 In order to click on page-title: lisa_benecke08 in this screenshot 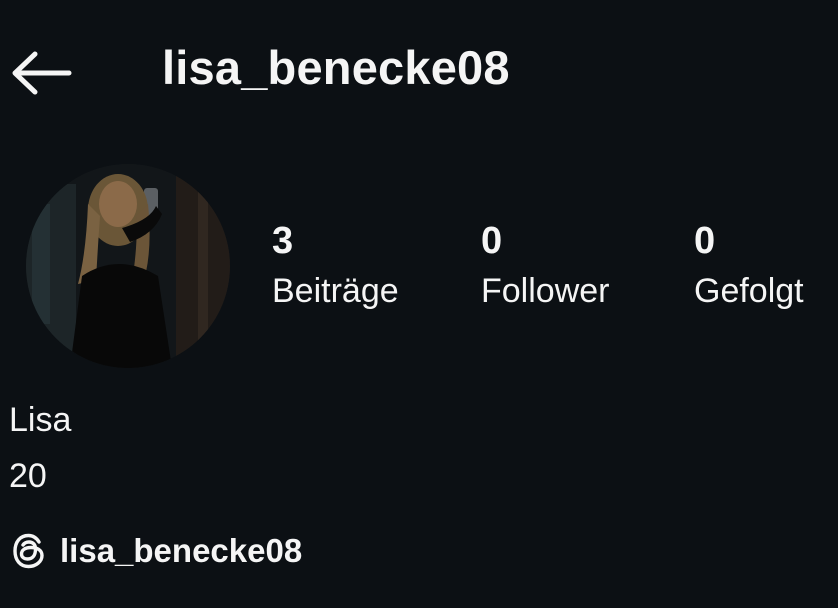, I will do `click(336, 67)`.